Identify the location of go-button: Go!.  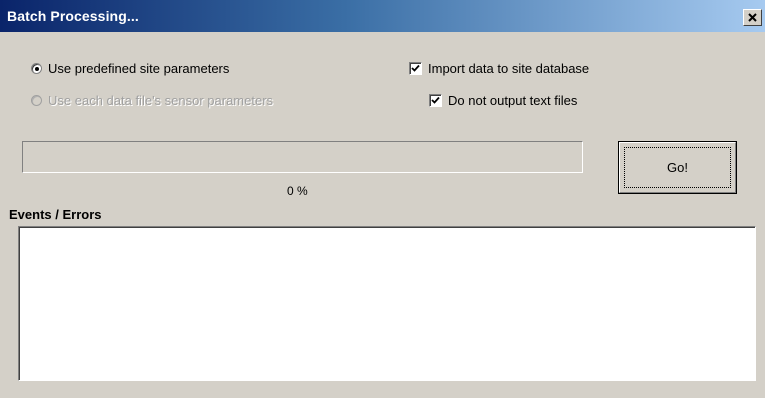
(677, 167).